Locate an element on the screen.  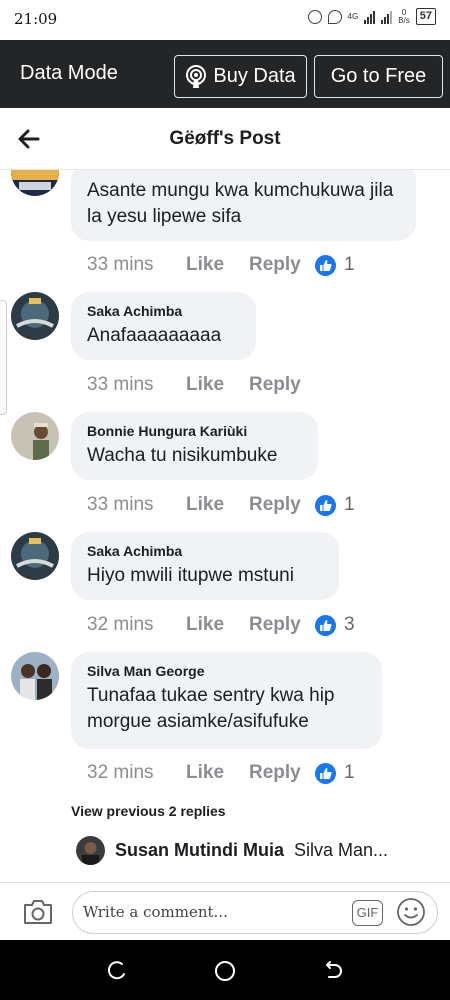
comment-meta: 32 mins Like Reply 1 is located at coordinates (221, 773).